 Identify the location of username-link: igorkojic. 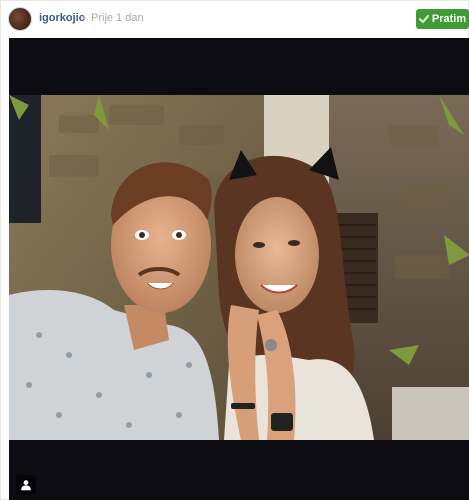
(62, 18).